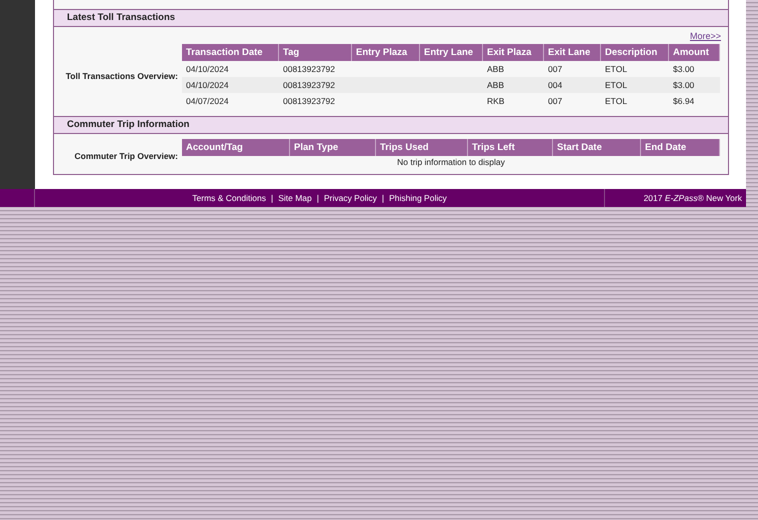 Image resolution: width=758 pixels, height=520 pixels. I want to click on column-header: Start Date, so click(597, 147).